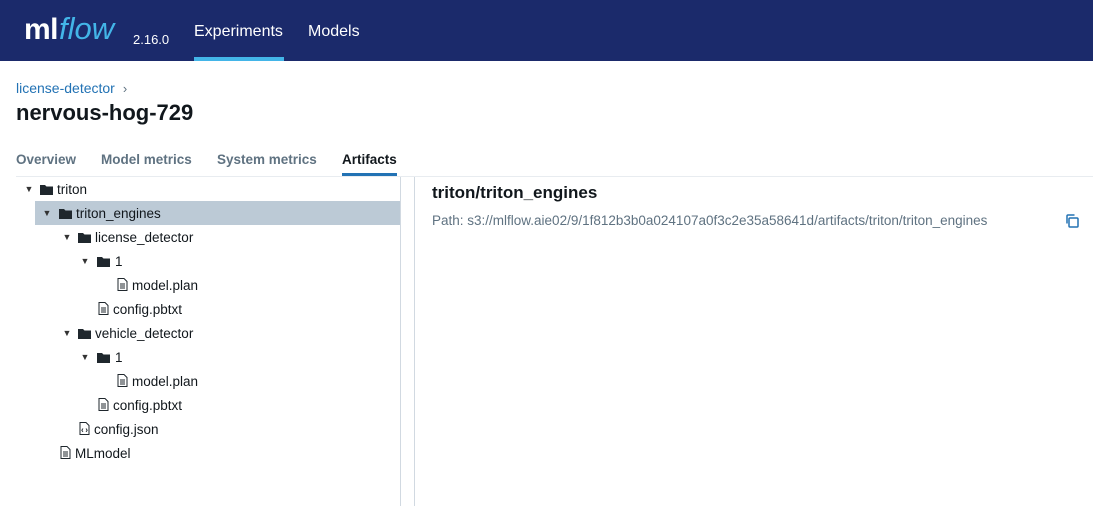 This screenshot has height=506, width=1093. Describe the element at coordinates (65, 88) in the screenshot. I see `breadcrumb-experiment-link: license-detector` at that location.